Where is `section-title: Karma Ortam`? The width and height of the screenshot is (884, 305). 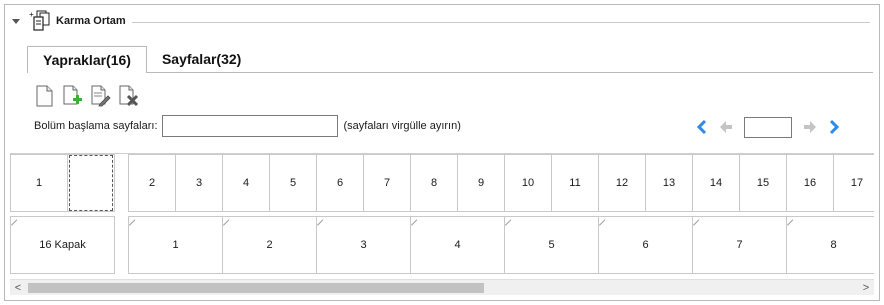 section-title: Karma Ortam is located at coordinates (91, 21).